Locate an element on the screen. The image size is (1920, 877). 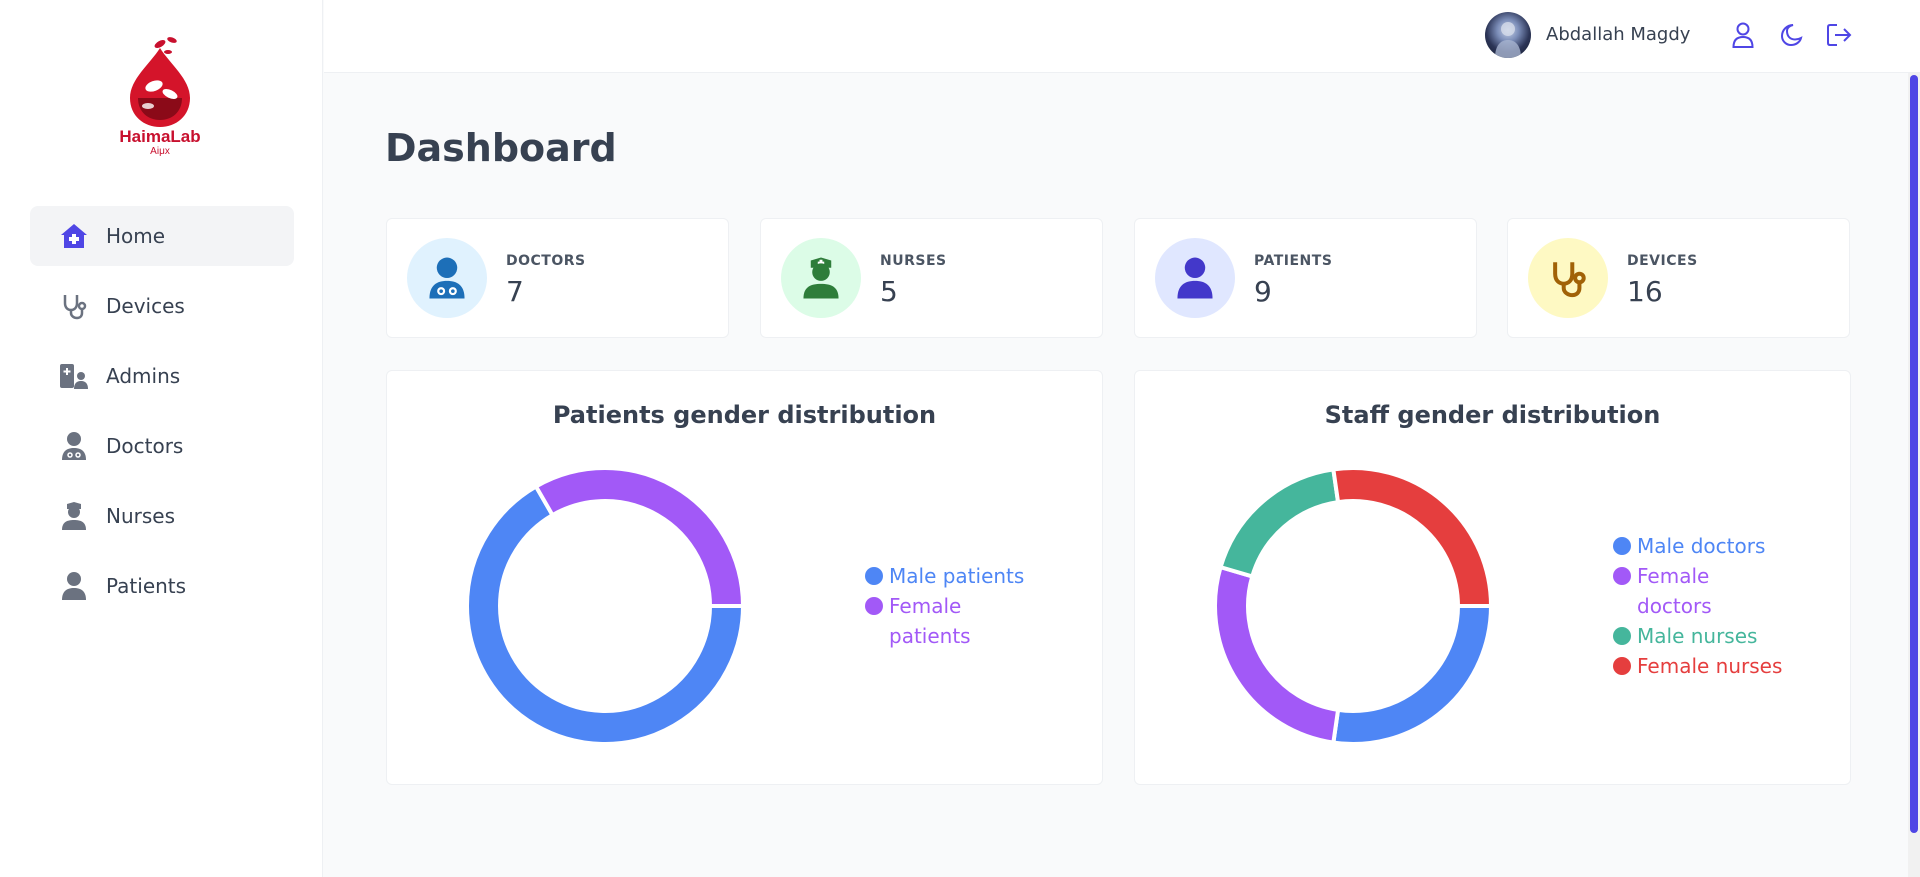
legend-label: Male patients is located at coordinates (957, 576).